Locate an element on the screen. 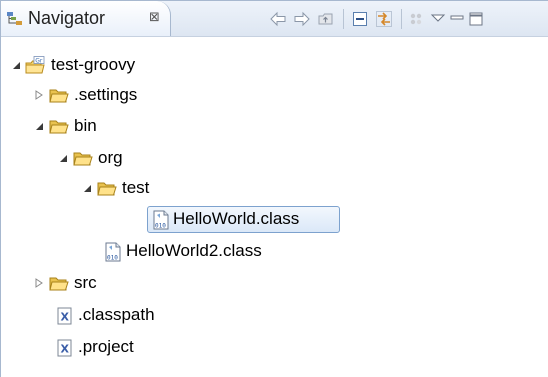 The height and width of the screenshot is (377, 548). tree-item-test: test is located at coordinates (274, 189).